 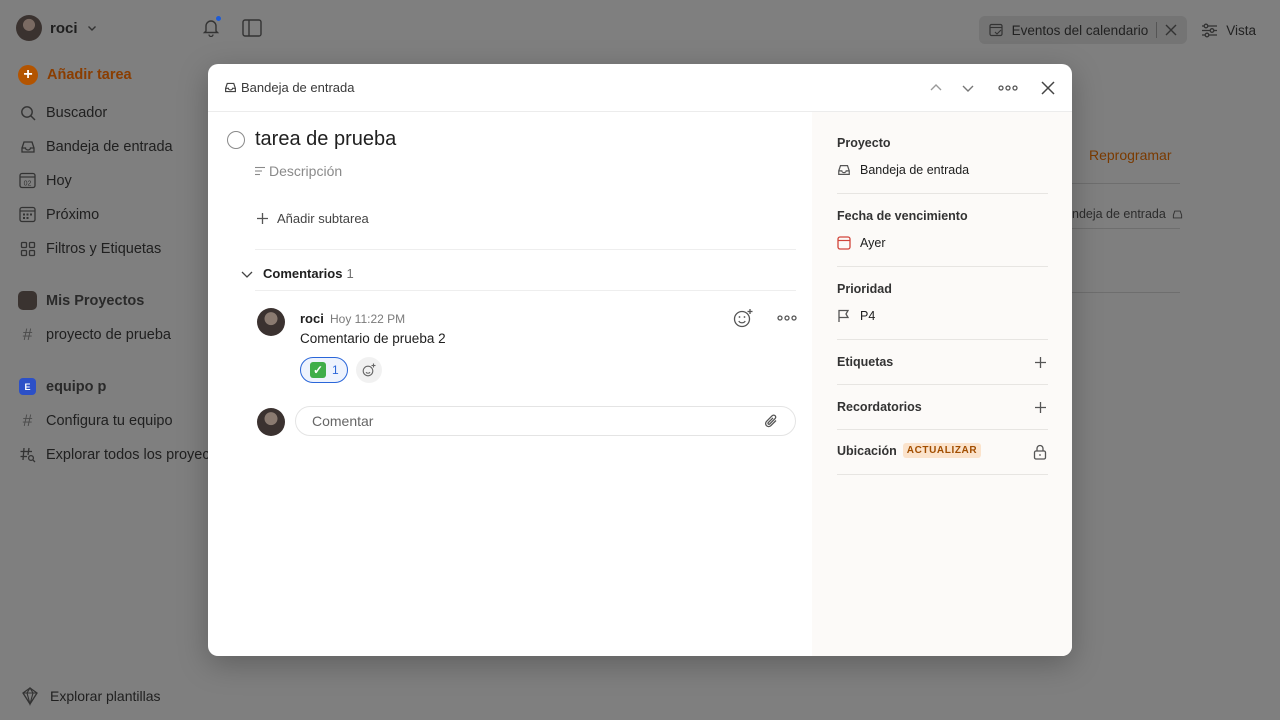 What do you see at coordinates (58, 214) in the screenshot?
I see `sidebar-item-upcoming: Próximo` at bounding box center [58, 214].